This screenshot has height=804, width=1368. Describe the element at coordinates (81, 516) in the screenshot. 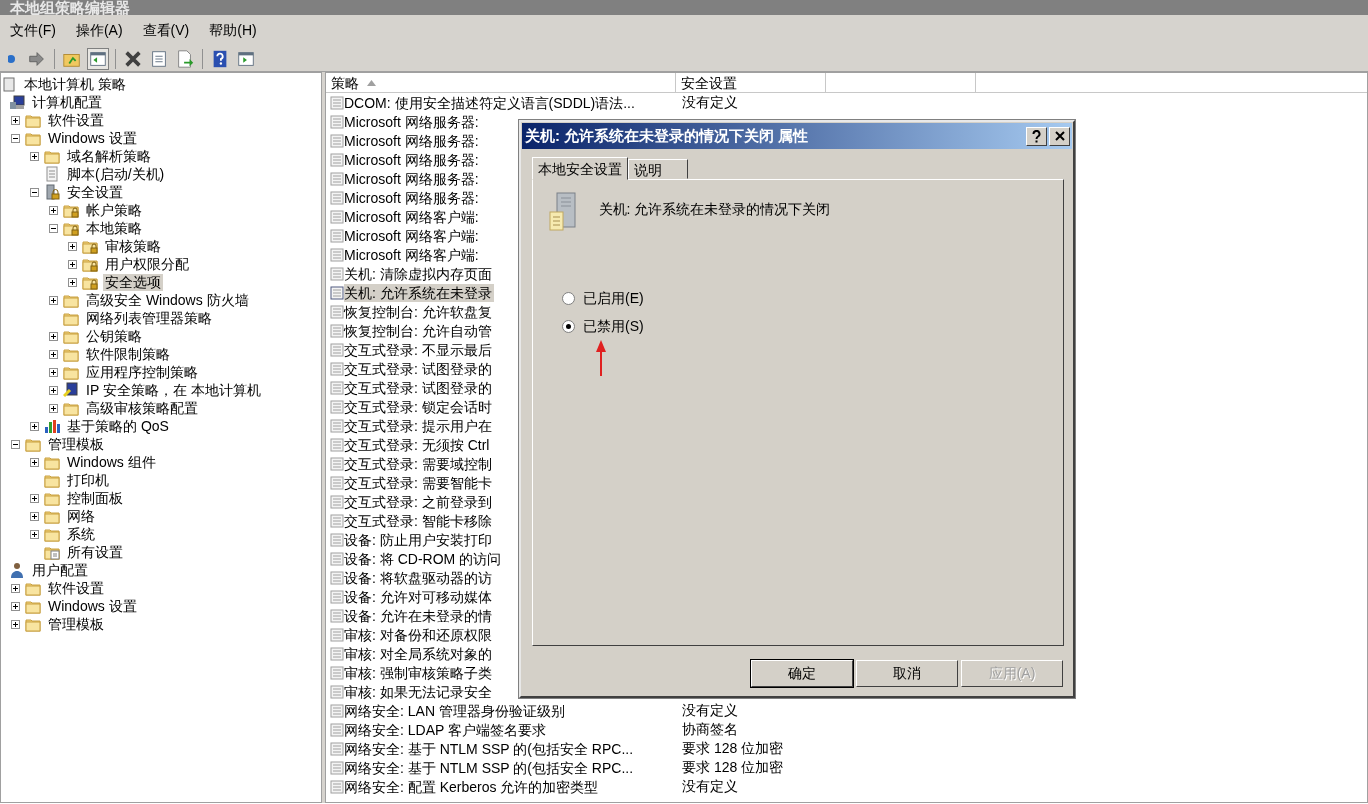

I see `tree-item: 网络` at that location.